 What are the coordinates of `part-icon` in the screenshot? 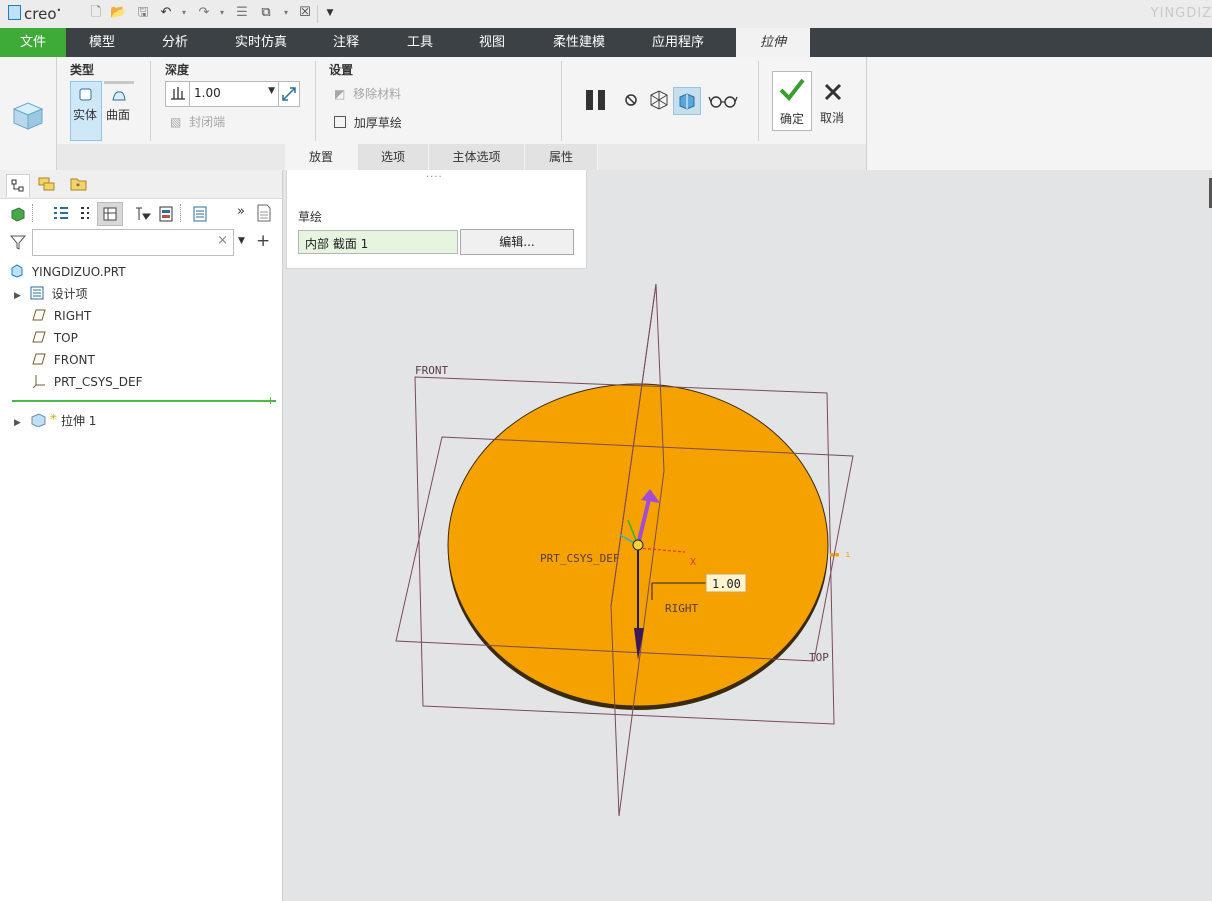 It's located at (17, 271).